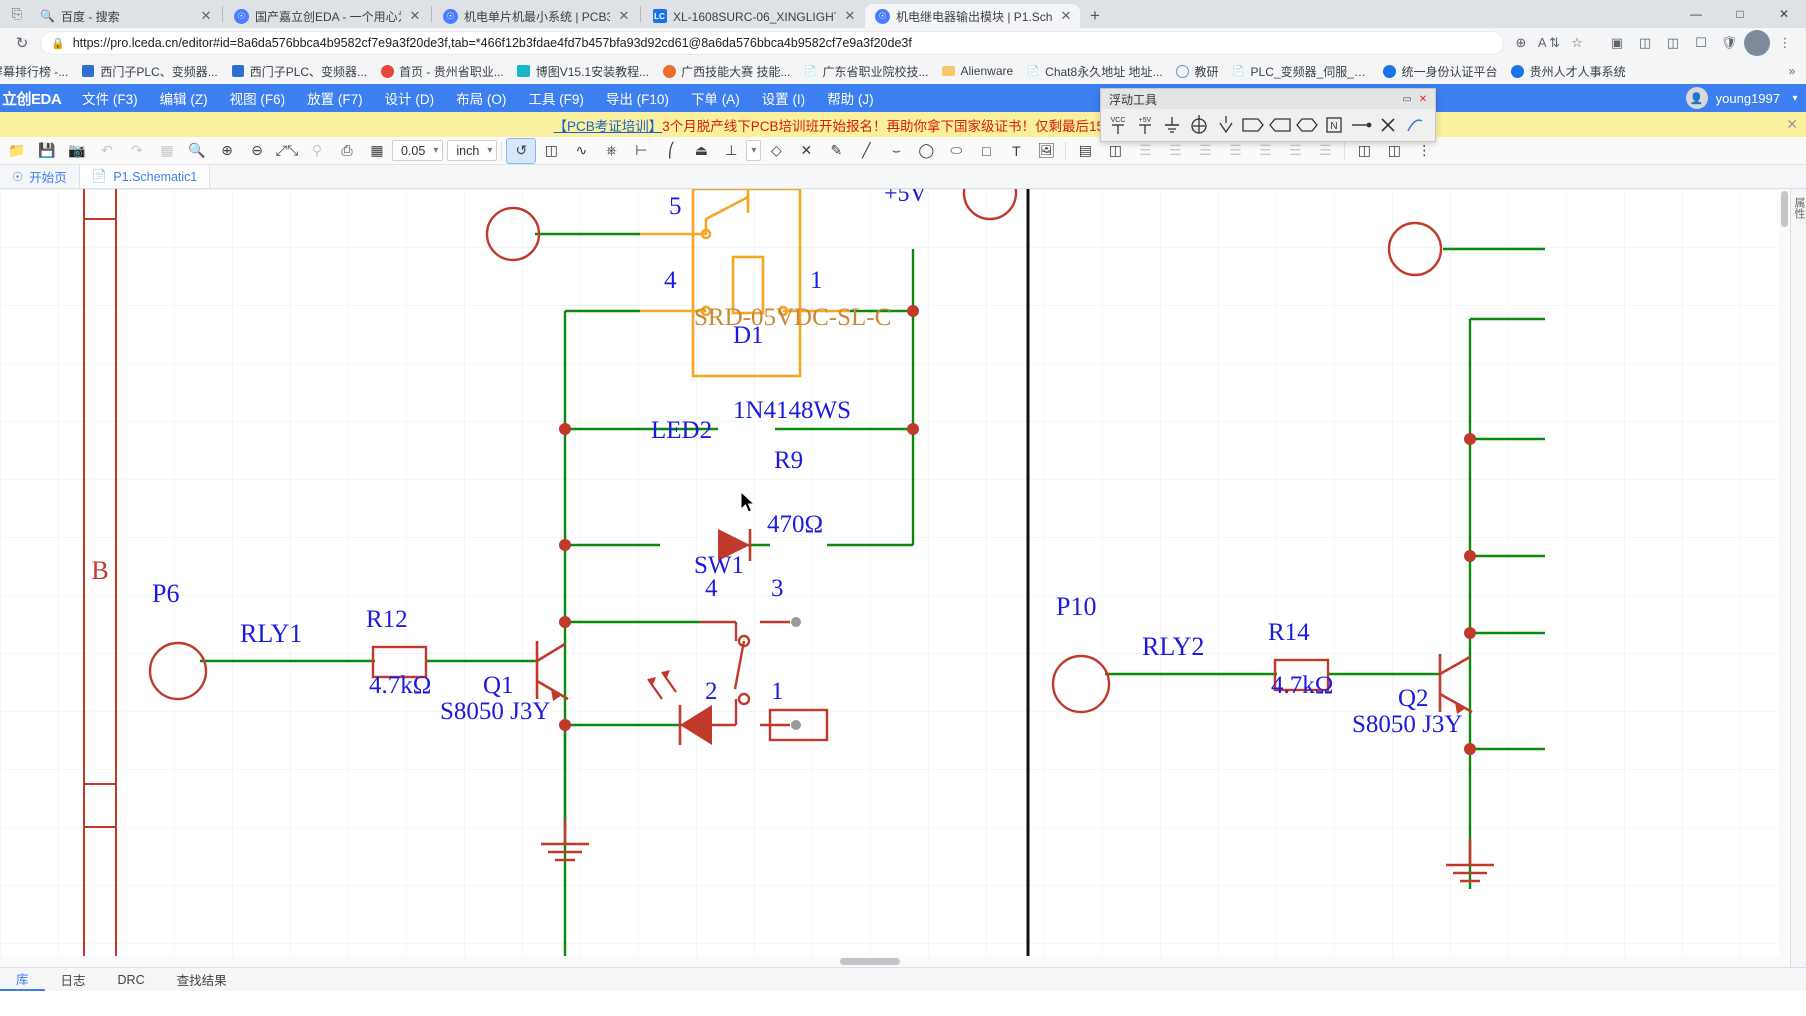  What do you see at coordinates (125, 16) in the screenshot?
I see `browser-tab-0: 🔍 百度 - 搜索 ✕` at bounding box center [125, 16].